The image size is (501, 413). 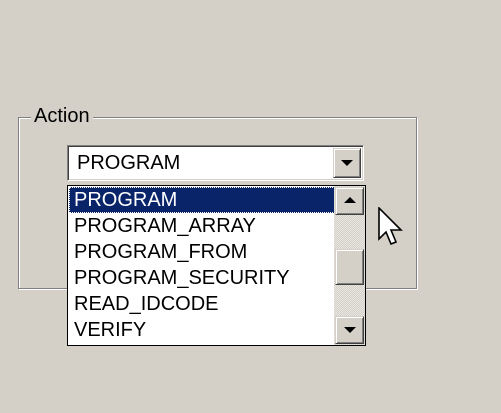 What do you see at coordinates (129, 163) in the screenshot?
I see `action-combobox-value: PROGRAM` at bounding box center [129, 163].